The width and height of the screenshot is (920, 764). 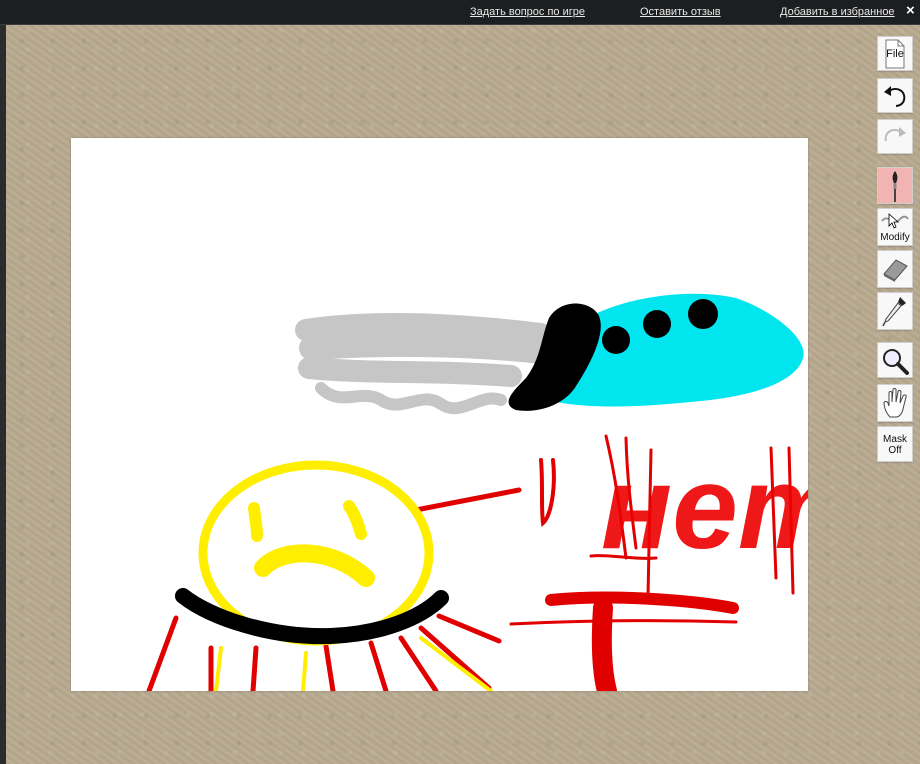 What do you see at coordinates (704, 508) in the screenshot?
I see `painted-word: нет` at bounding box center [704, 508].